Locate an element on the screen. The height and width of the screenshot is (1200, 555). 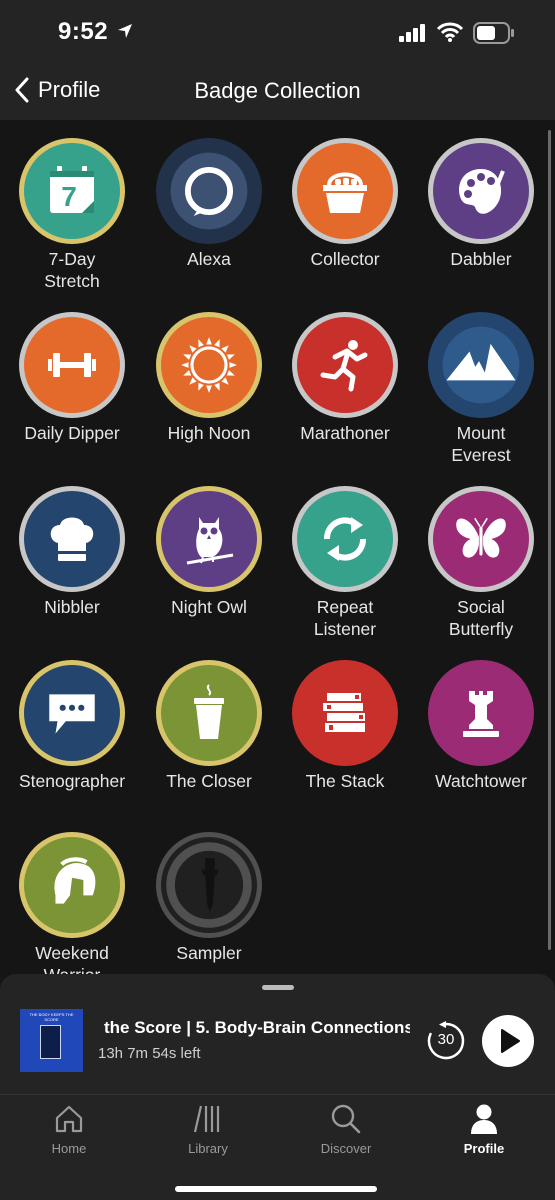
chef-hat-icon is located at coordinates (72, 539).